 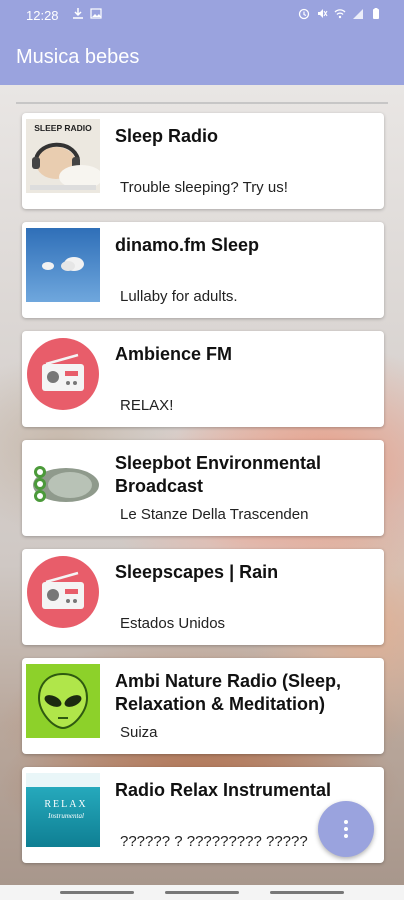 I want to click on nav-back-handle, so click(x=97, y=892).